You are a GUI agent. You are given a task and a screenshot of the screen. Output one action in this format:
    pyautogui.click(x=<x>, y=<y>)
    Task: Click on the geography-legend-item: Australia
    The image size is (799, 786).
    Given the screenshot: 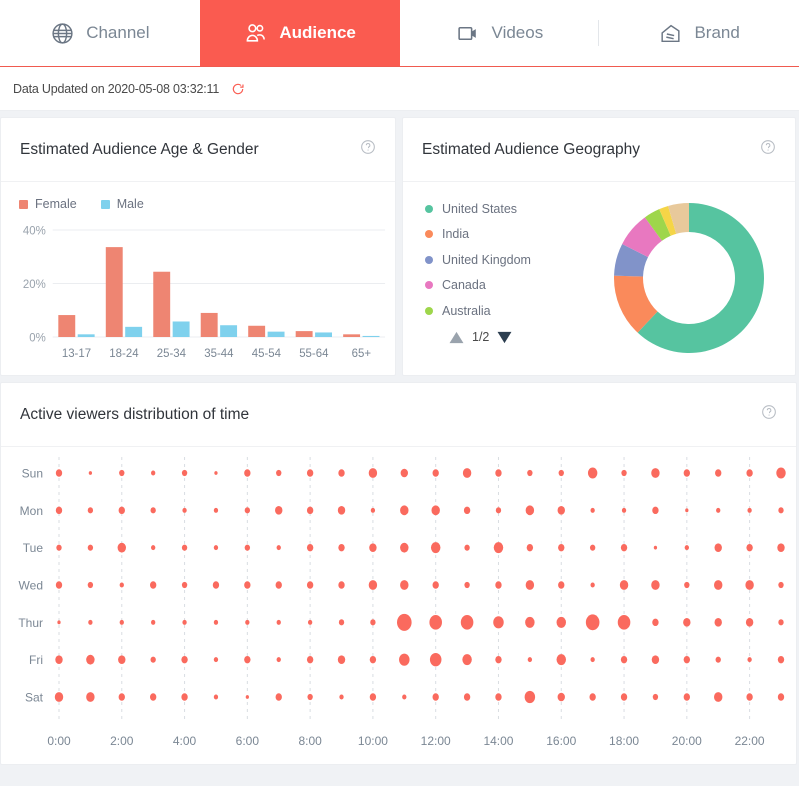 What is the action you would take?
    pyautogui.click(x=478, y=311)
    